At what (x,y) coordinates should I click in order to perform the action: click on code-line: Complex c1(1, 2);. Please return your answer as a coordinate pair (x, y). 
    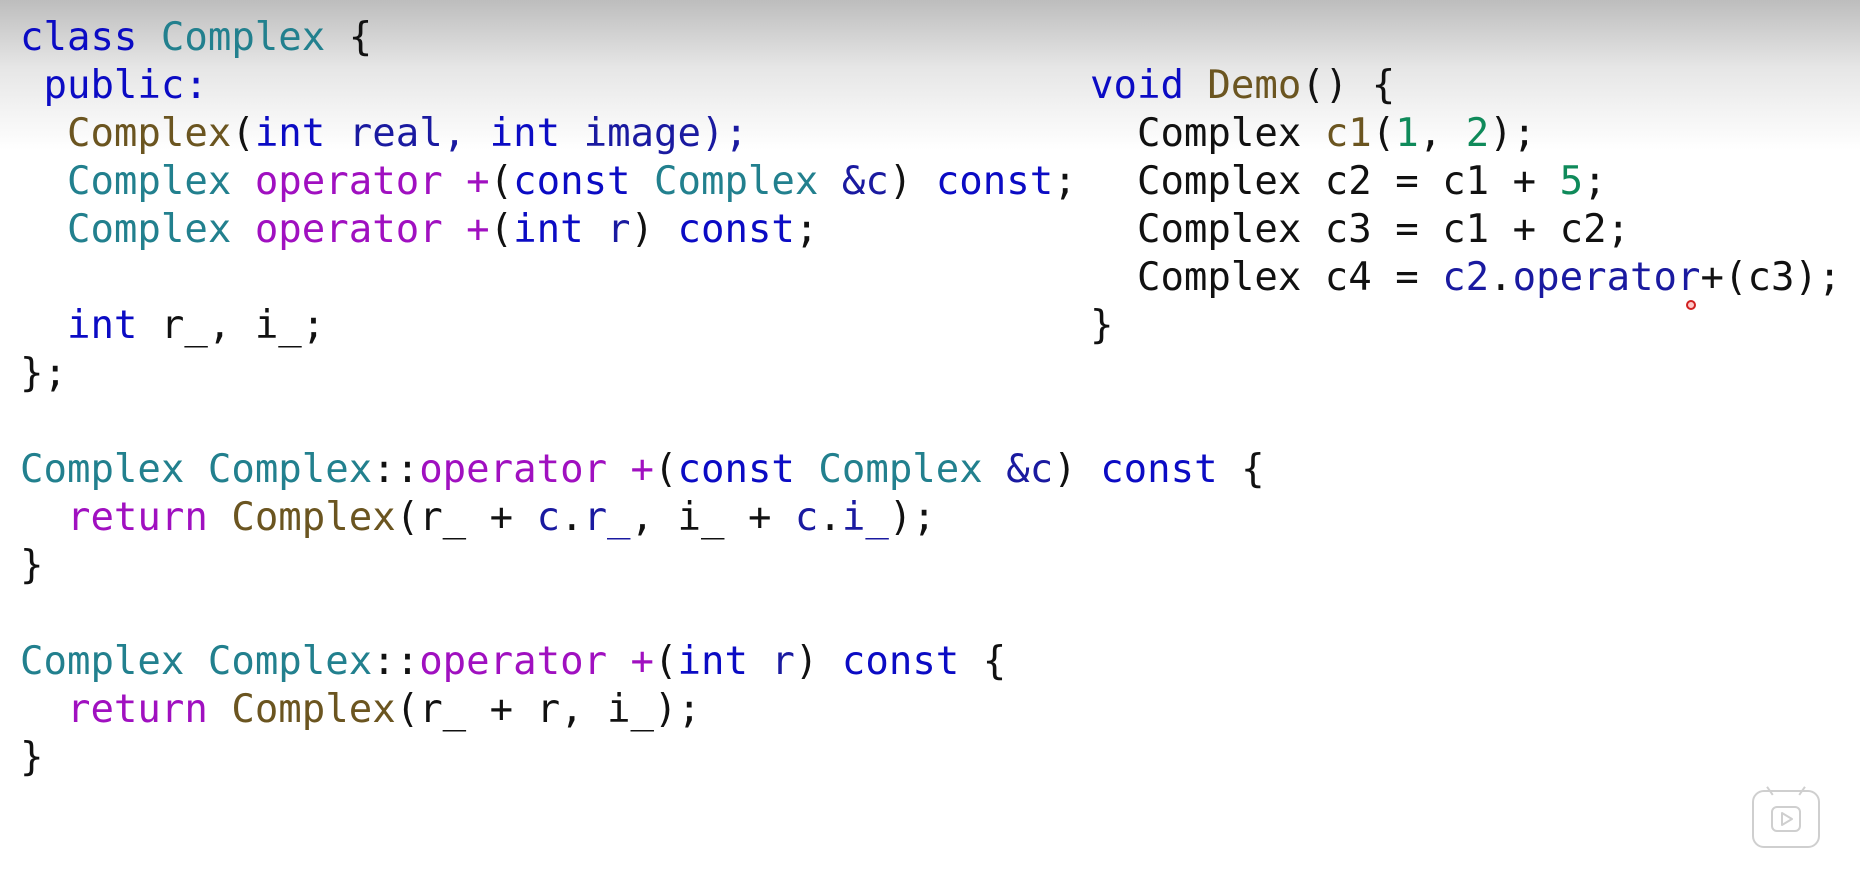
    Looking at the image, I should click on (1465, 134).